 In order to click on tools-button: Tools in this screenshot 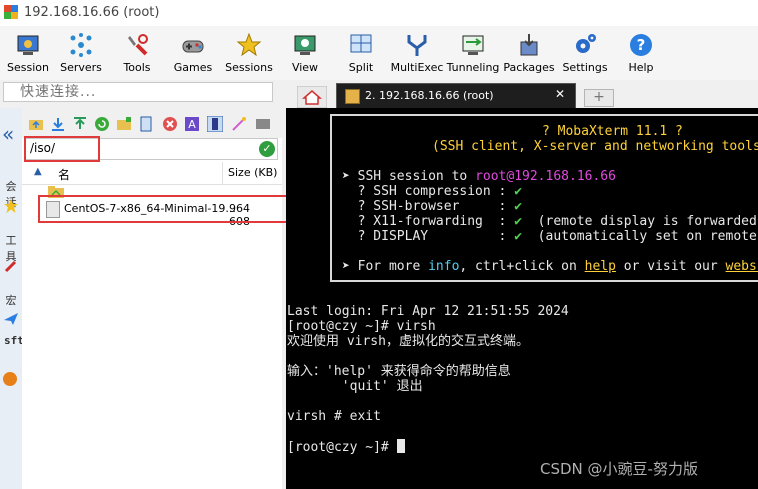, I will do `click(137, 53)`.